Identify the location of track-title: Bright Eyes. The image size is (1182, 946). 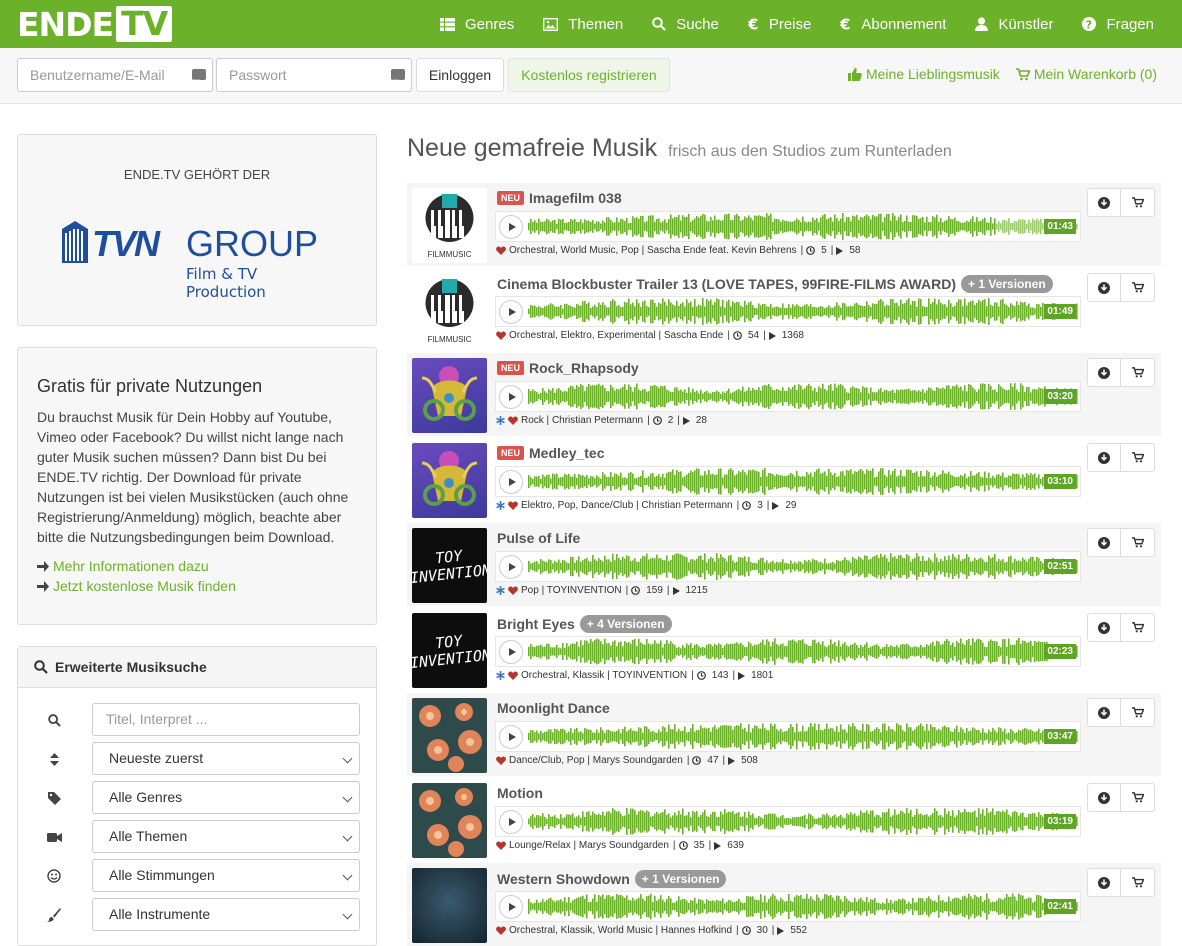
(536, 624).